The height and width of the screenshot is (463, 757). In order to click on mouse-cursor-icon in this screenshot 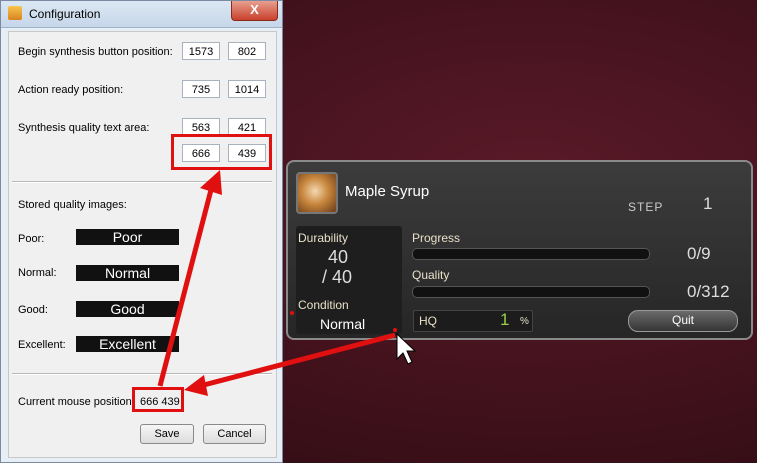, I will do `click(406, 348)`.